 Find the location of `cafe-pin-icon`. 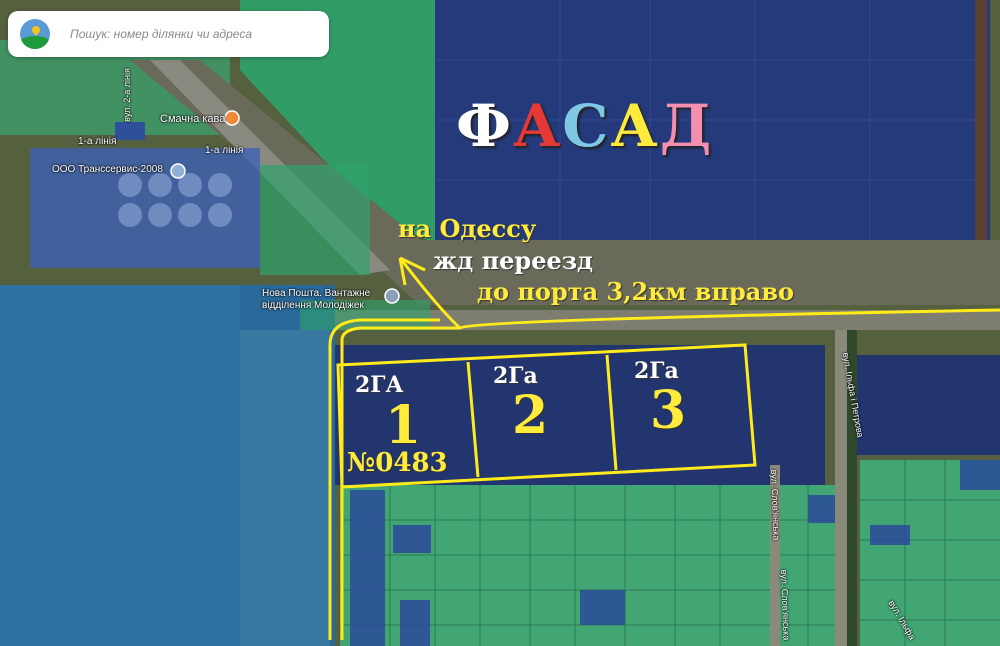

cafe-pin-icon is located at coordinates (232, 118).